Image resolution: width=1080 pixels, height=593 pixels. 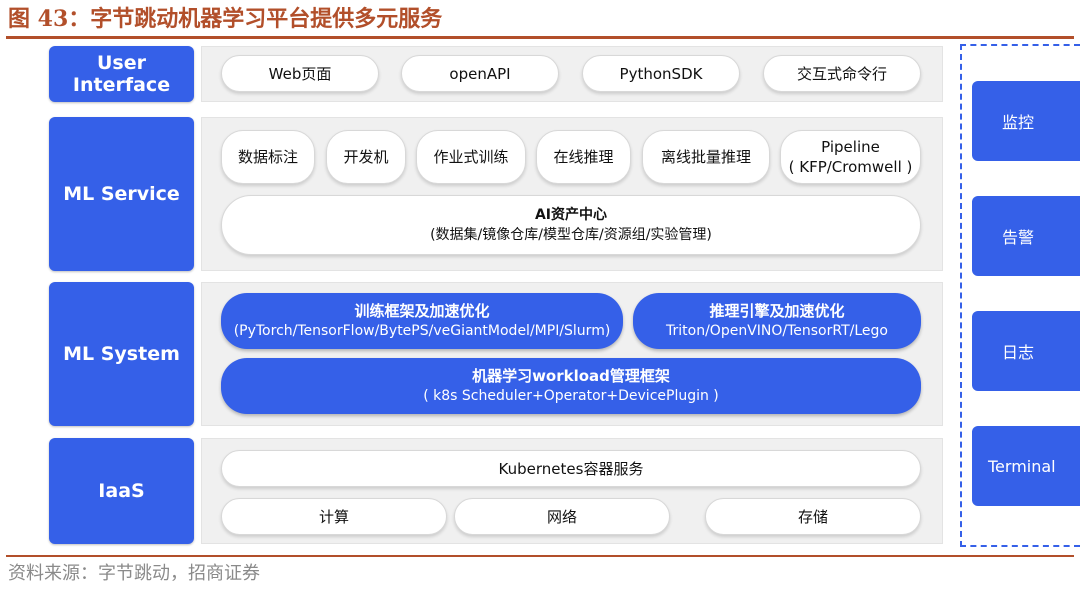 What do you see at coordinates (571, 235) in the screenshot?
I see `ai-asset-center-subtitle: (数据集/镜像仓库/模型仓库/资源组/实验管理)` at bounding box center [571, 235].